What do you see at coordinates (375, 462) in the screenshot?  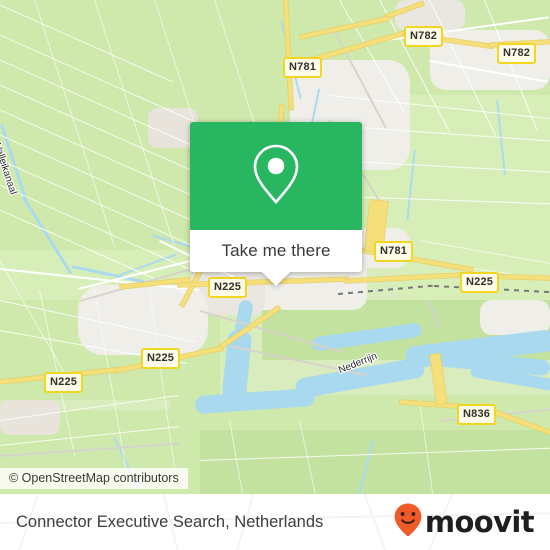 I see `map-park-area` at bounding box center [375, 462].